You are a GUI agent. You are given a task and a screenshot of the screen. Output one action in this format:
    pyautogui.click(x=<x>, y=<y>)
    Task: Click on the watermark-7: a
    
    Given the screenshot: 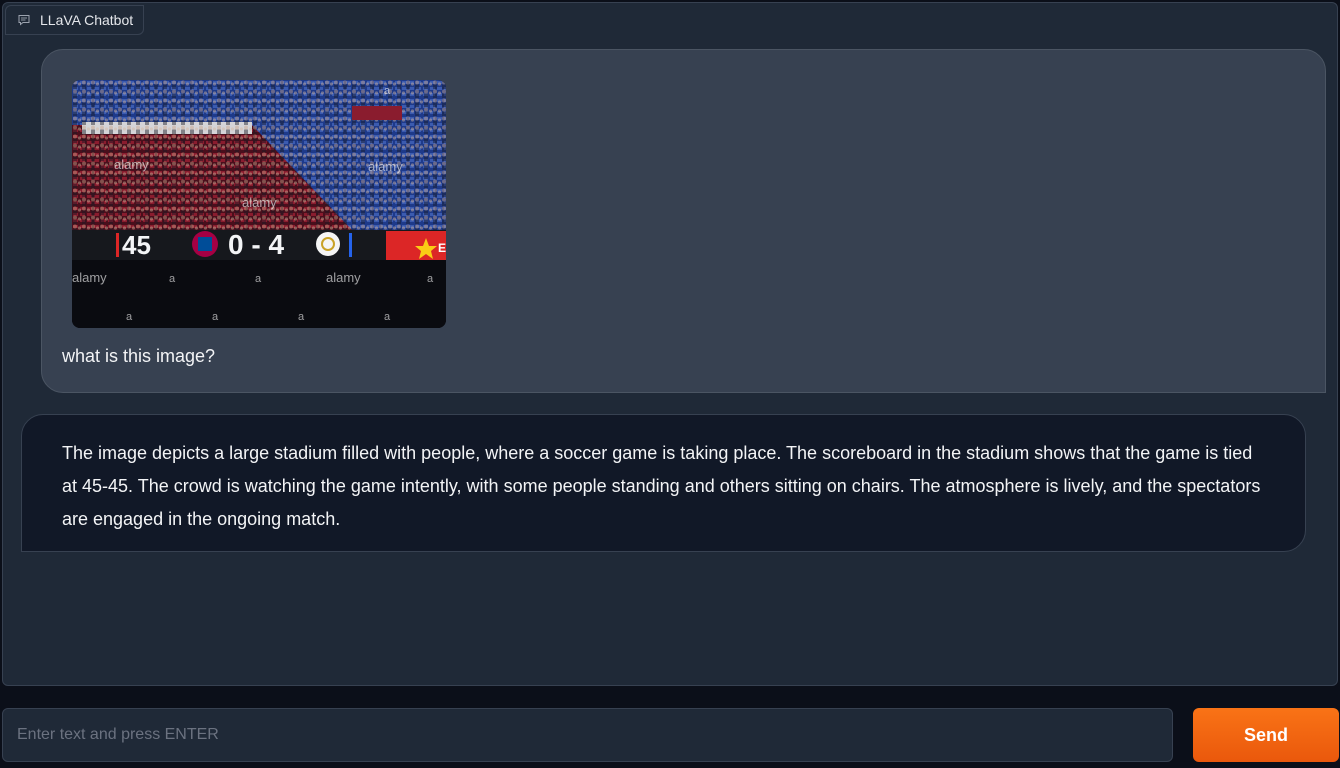 What is the action you would take?
    pyautogui.click(x=172, y=279)
    